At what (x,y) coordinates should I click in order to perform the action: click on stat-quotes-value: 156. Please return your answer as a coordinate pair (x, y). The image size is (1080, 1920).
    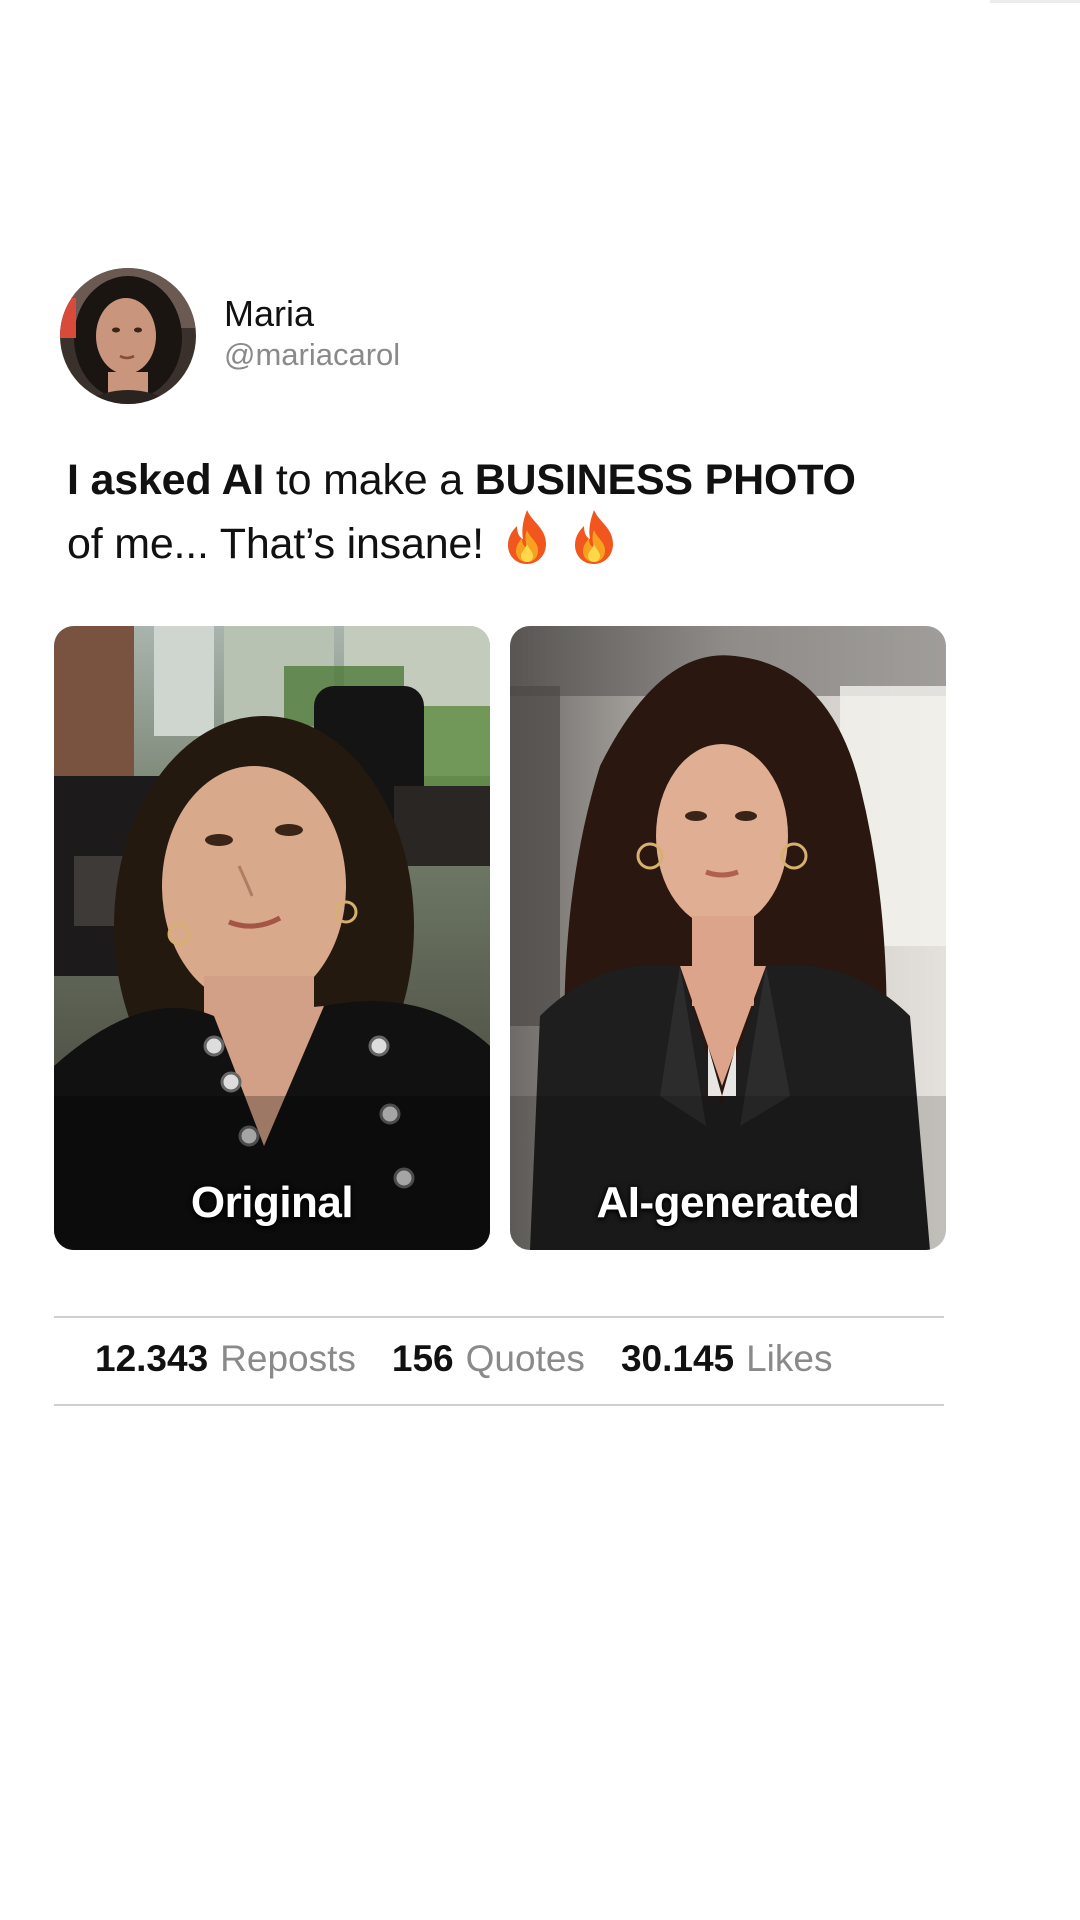
    Looking at the image, I should click on (422, 1358).